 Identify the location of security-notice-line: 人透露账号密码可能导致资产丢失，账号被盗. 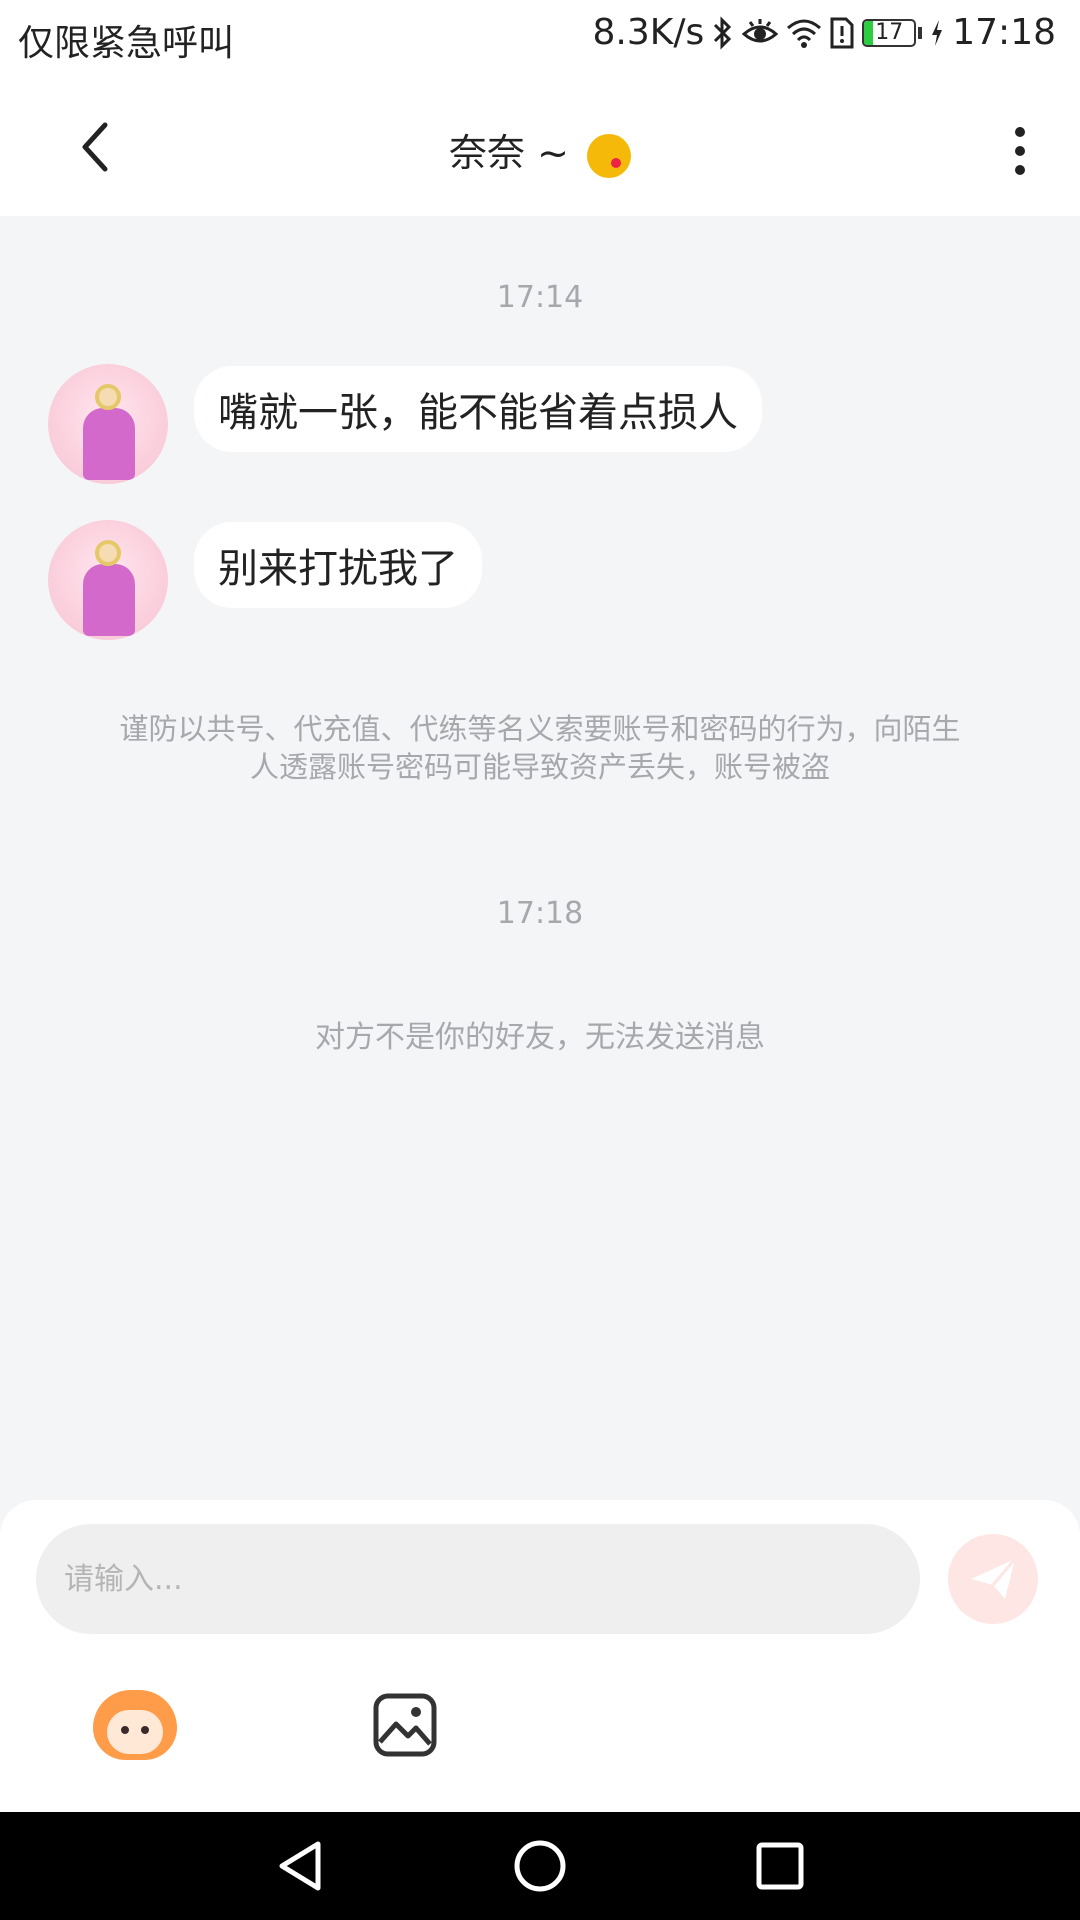
(539, 767).